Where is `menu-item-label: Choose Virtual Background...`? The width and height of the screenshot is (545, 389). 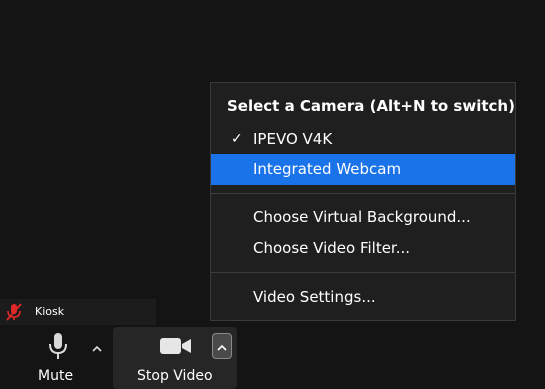
menu-item-label: Choose Virtual Background... is located at coordinates (362, 217).